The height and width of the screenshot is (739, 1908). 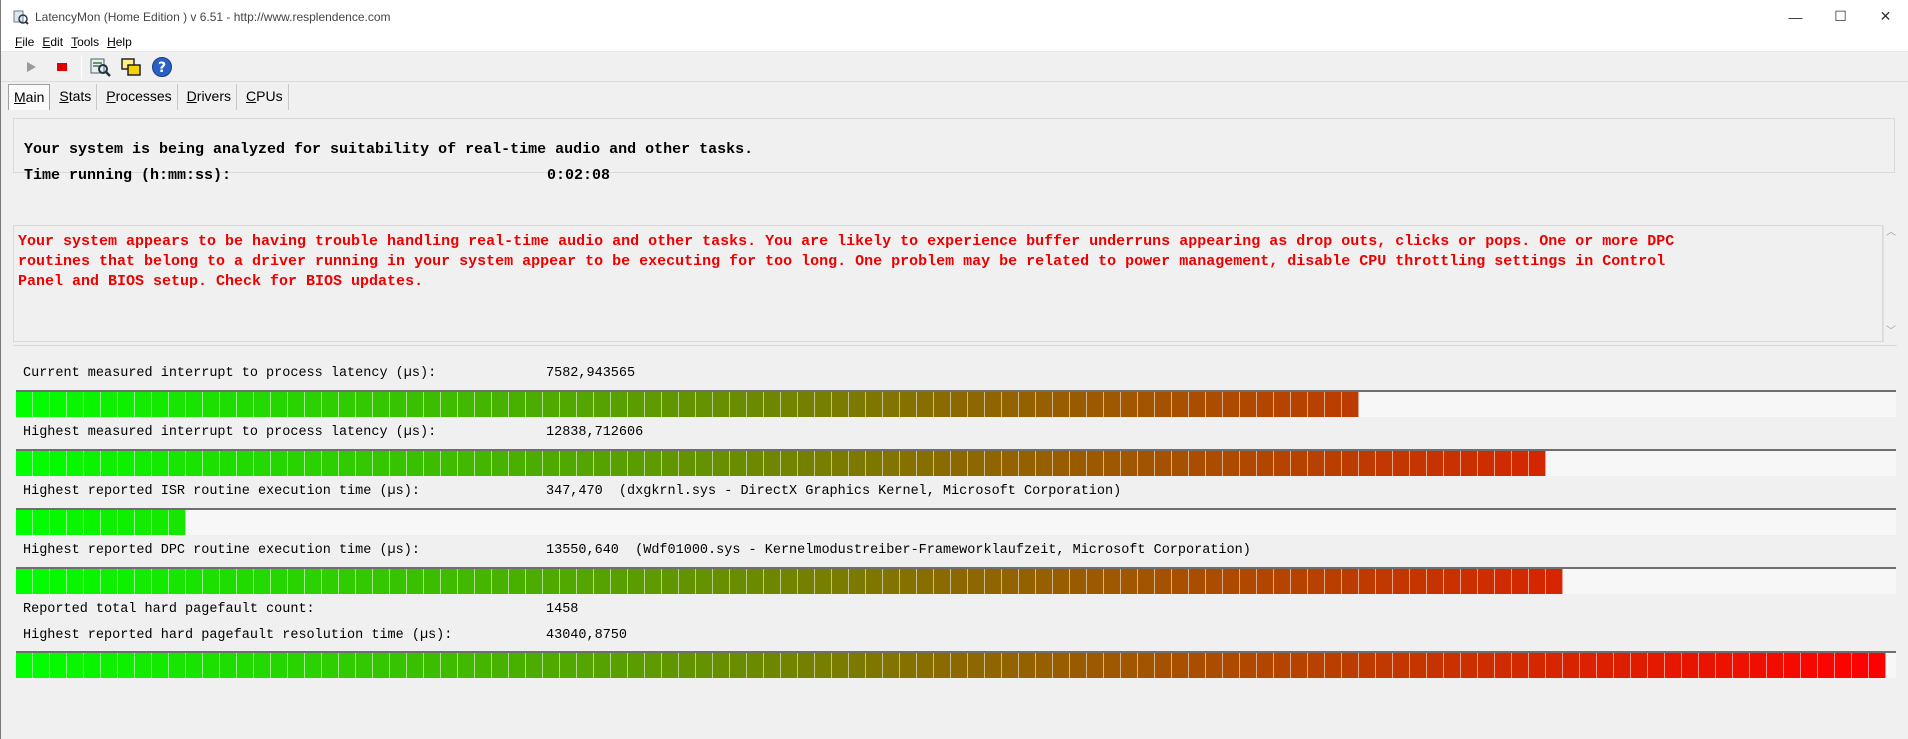 What do you see at coordinates (131, 67) in the screenshot?
I see `windows-button` at bounding box center [131, 67].